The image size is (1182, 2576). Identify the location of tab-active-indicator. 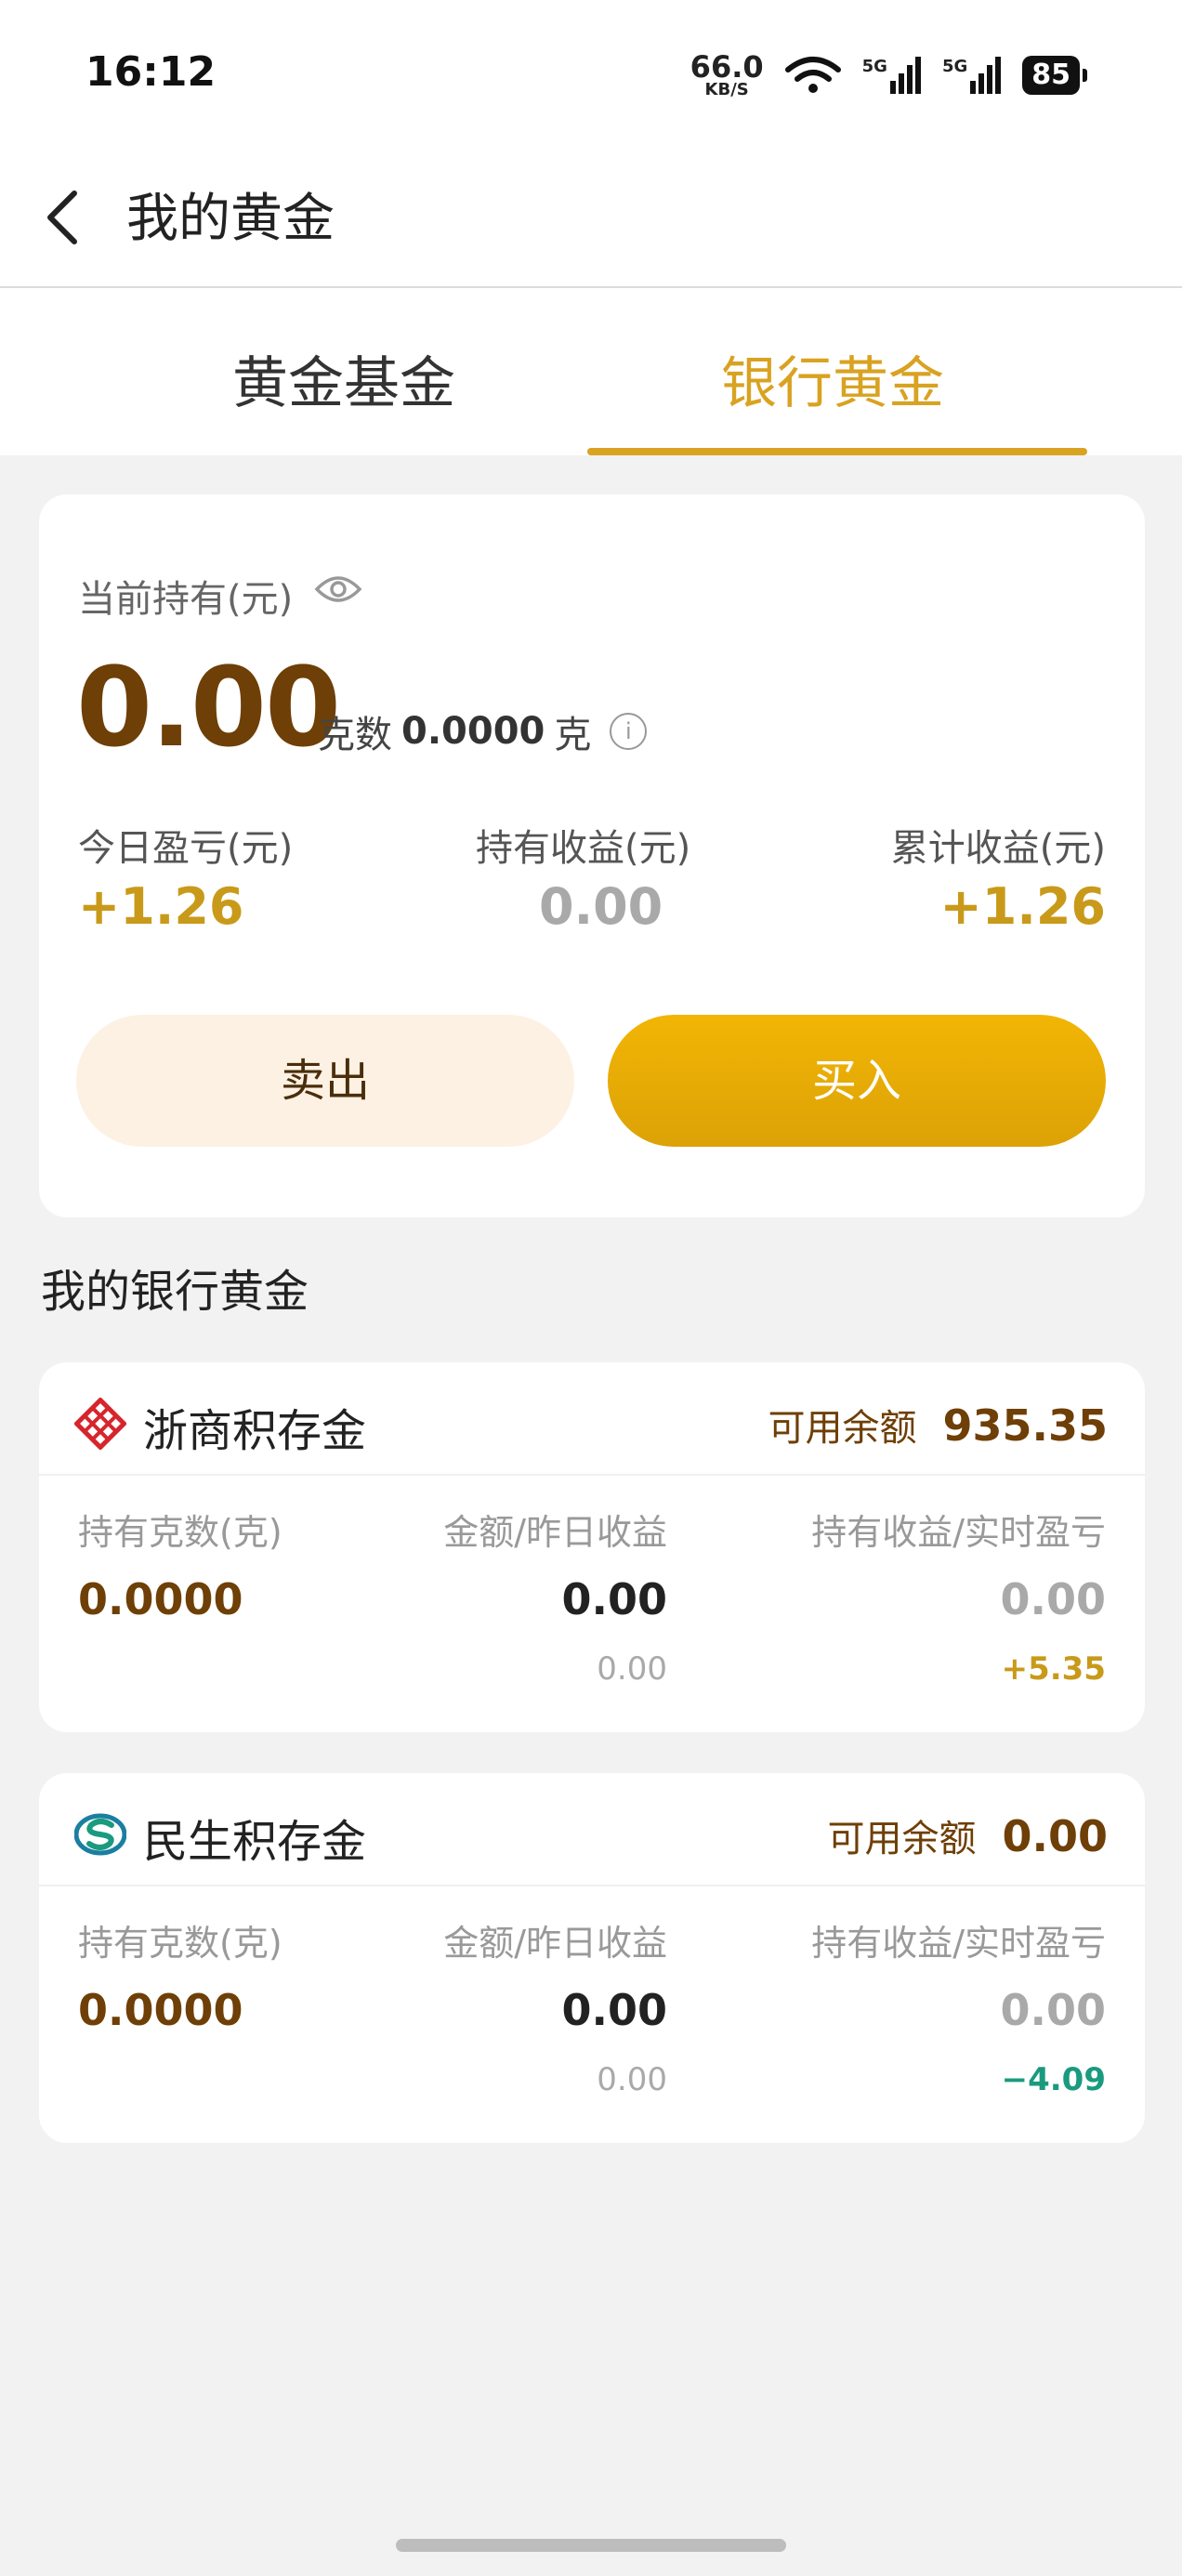
(837, 451).